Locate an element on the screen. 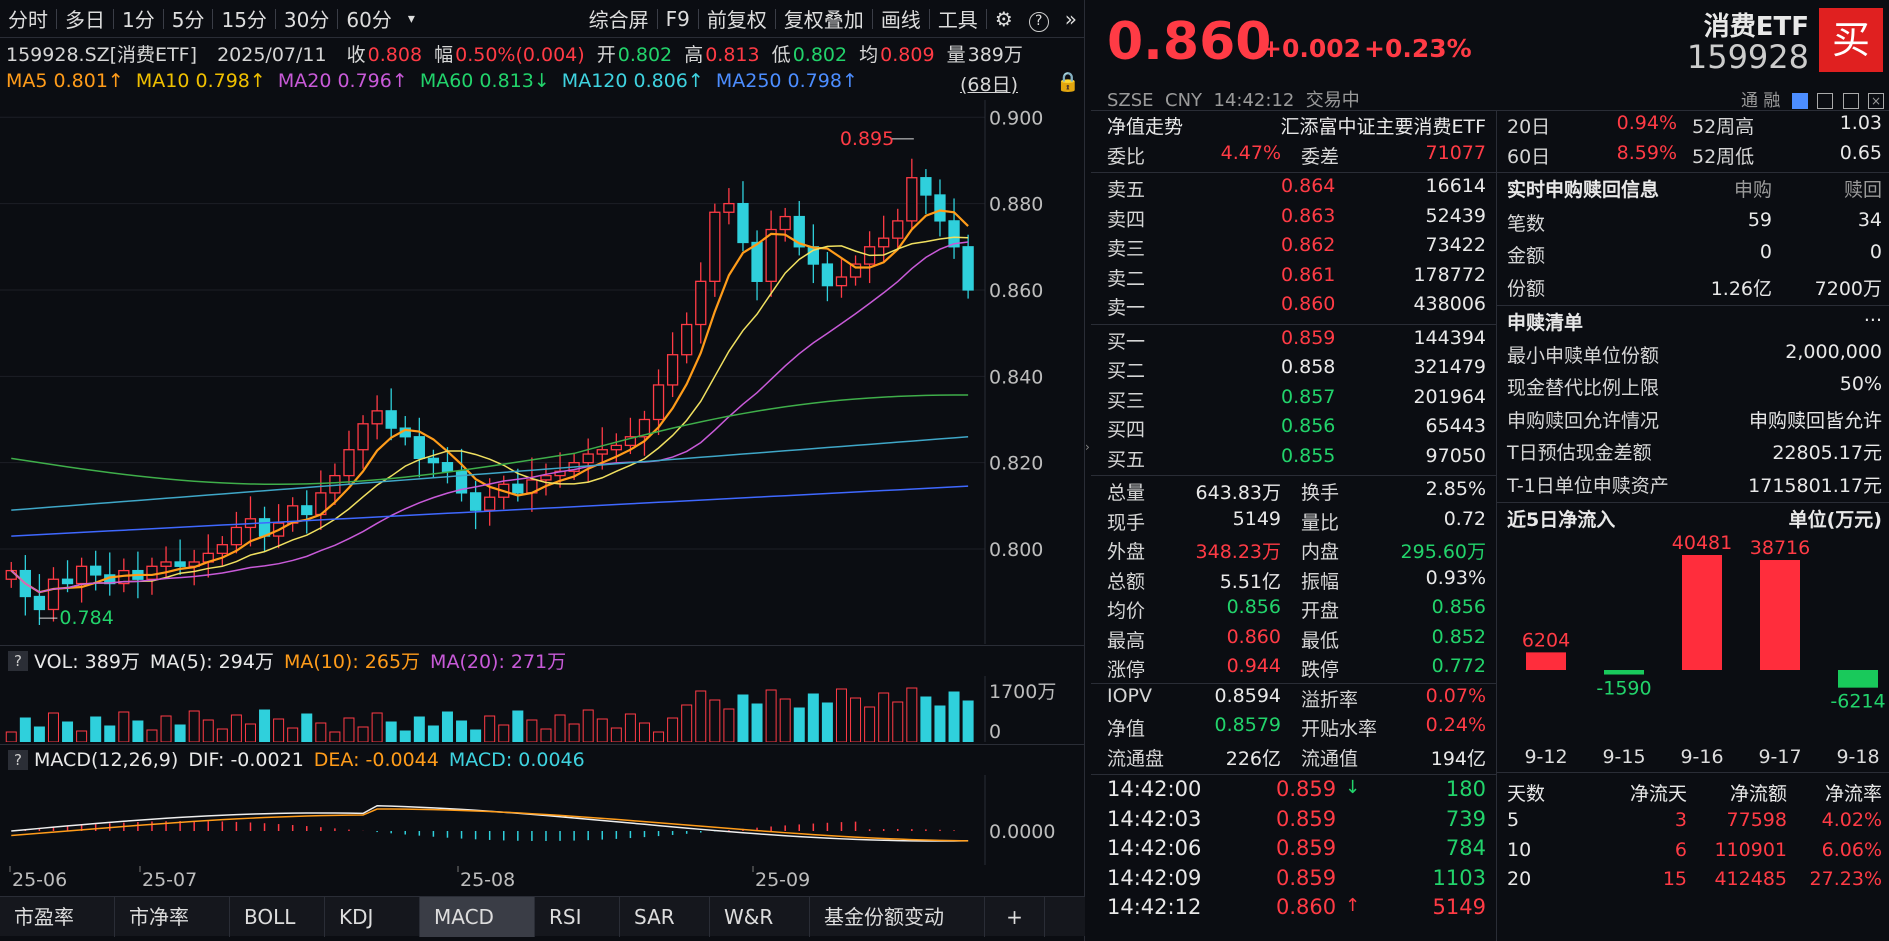  tab-pb: 市净率 is located at coordinates (172, 917).